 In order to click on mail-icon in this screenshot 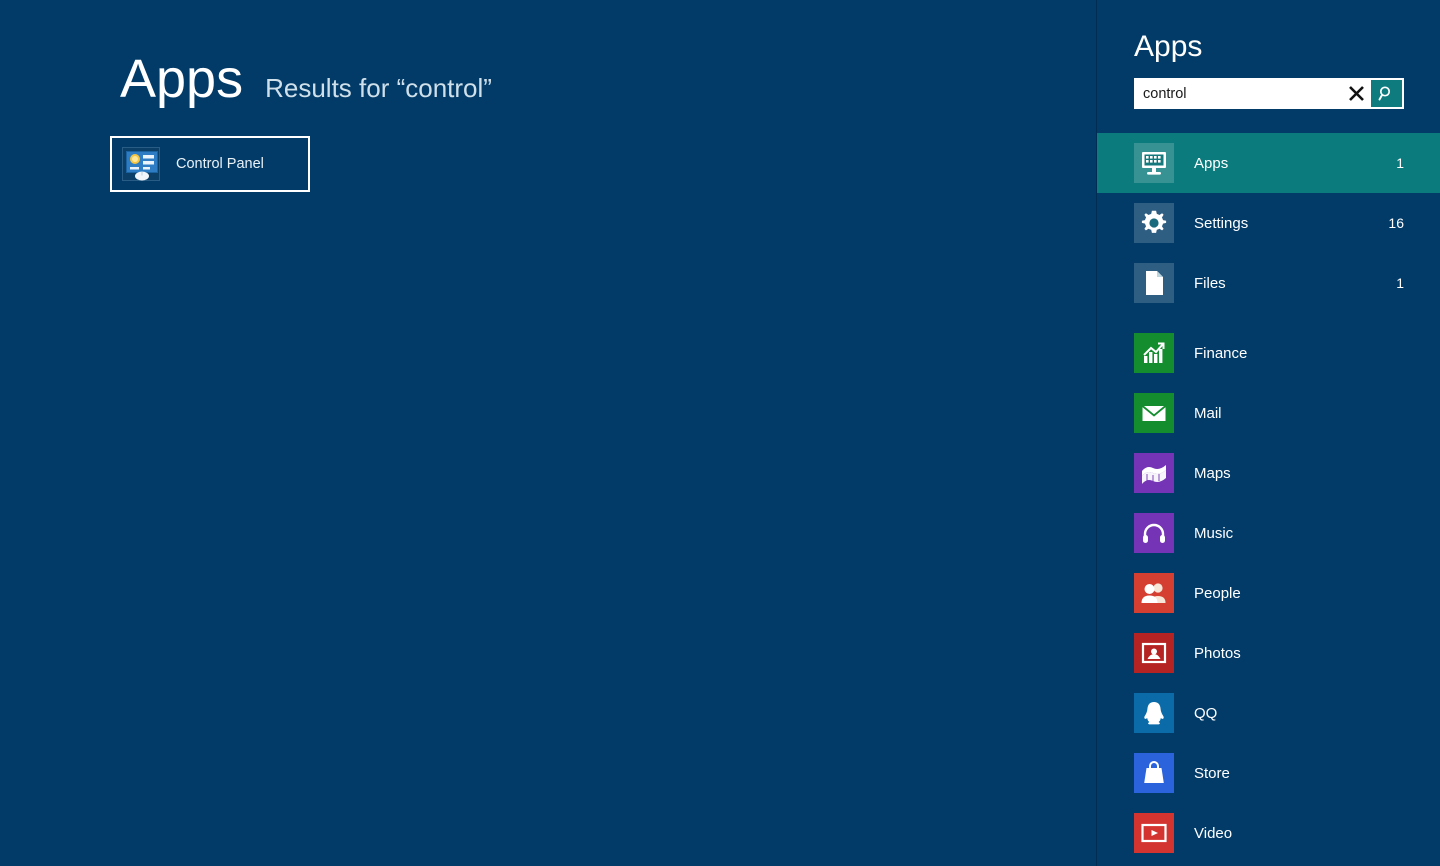, I will do `click(1154, 413)`.